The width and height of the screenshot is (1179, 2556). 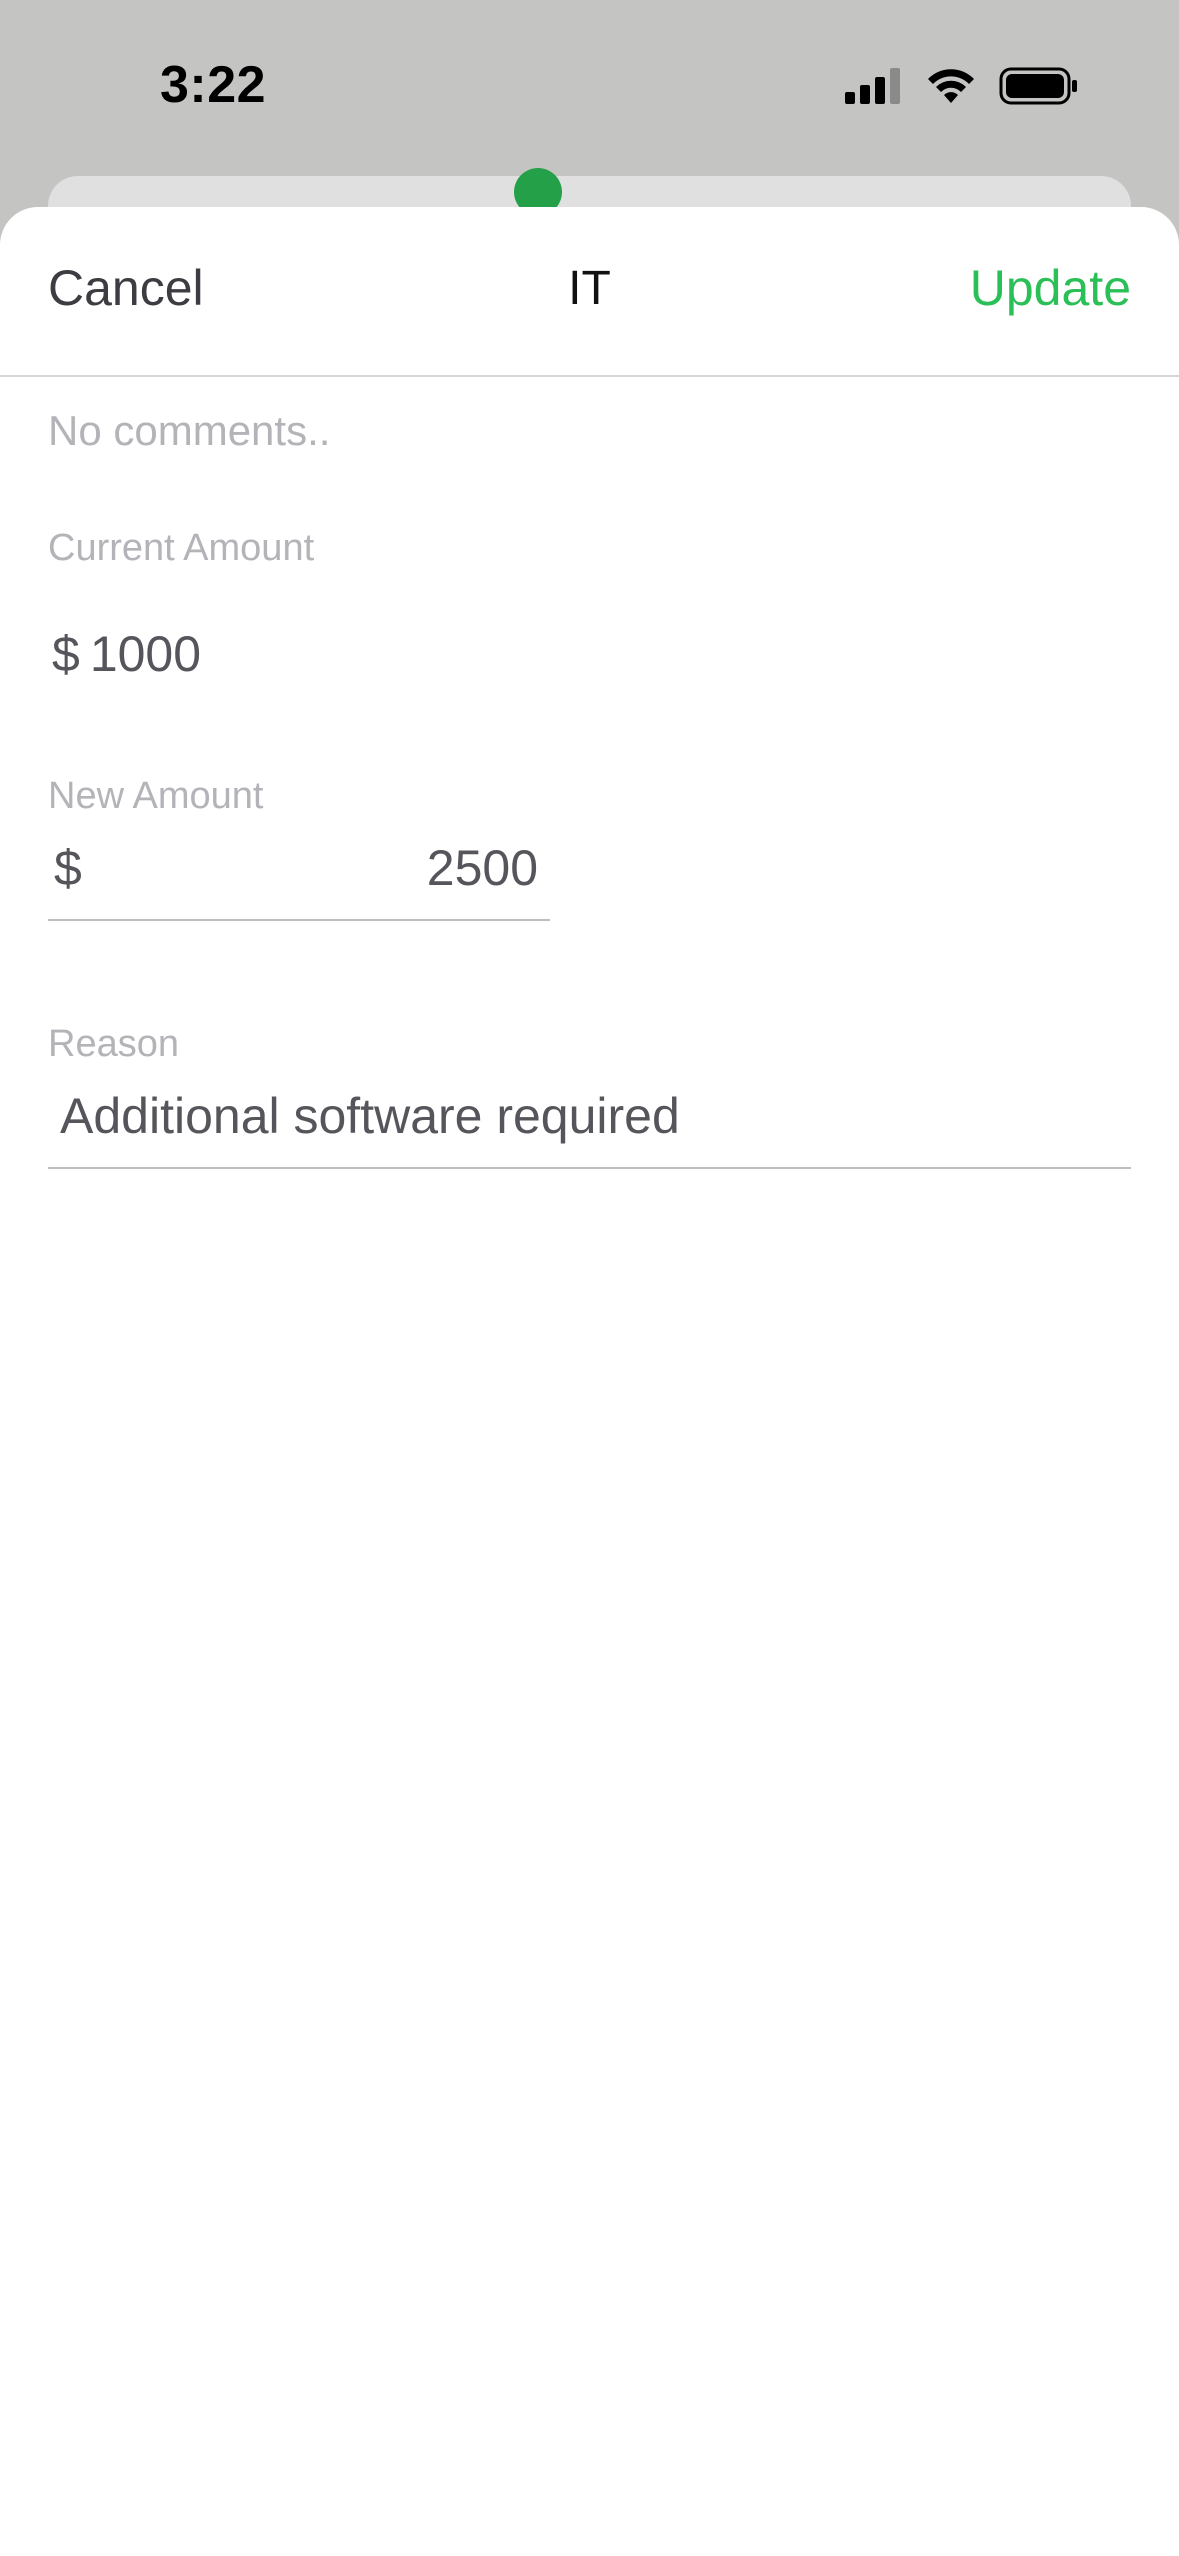 I want to click on update-button: Update, so click(x=1050, y=288).